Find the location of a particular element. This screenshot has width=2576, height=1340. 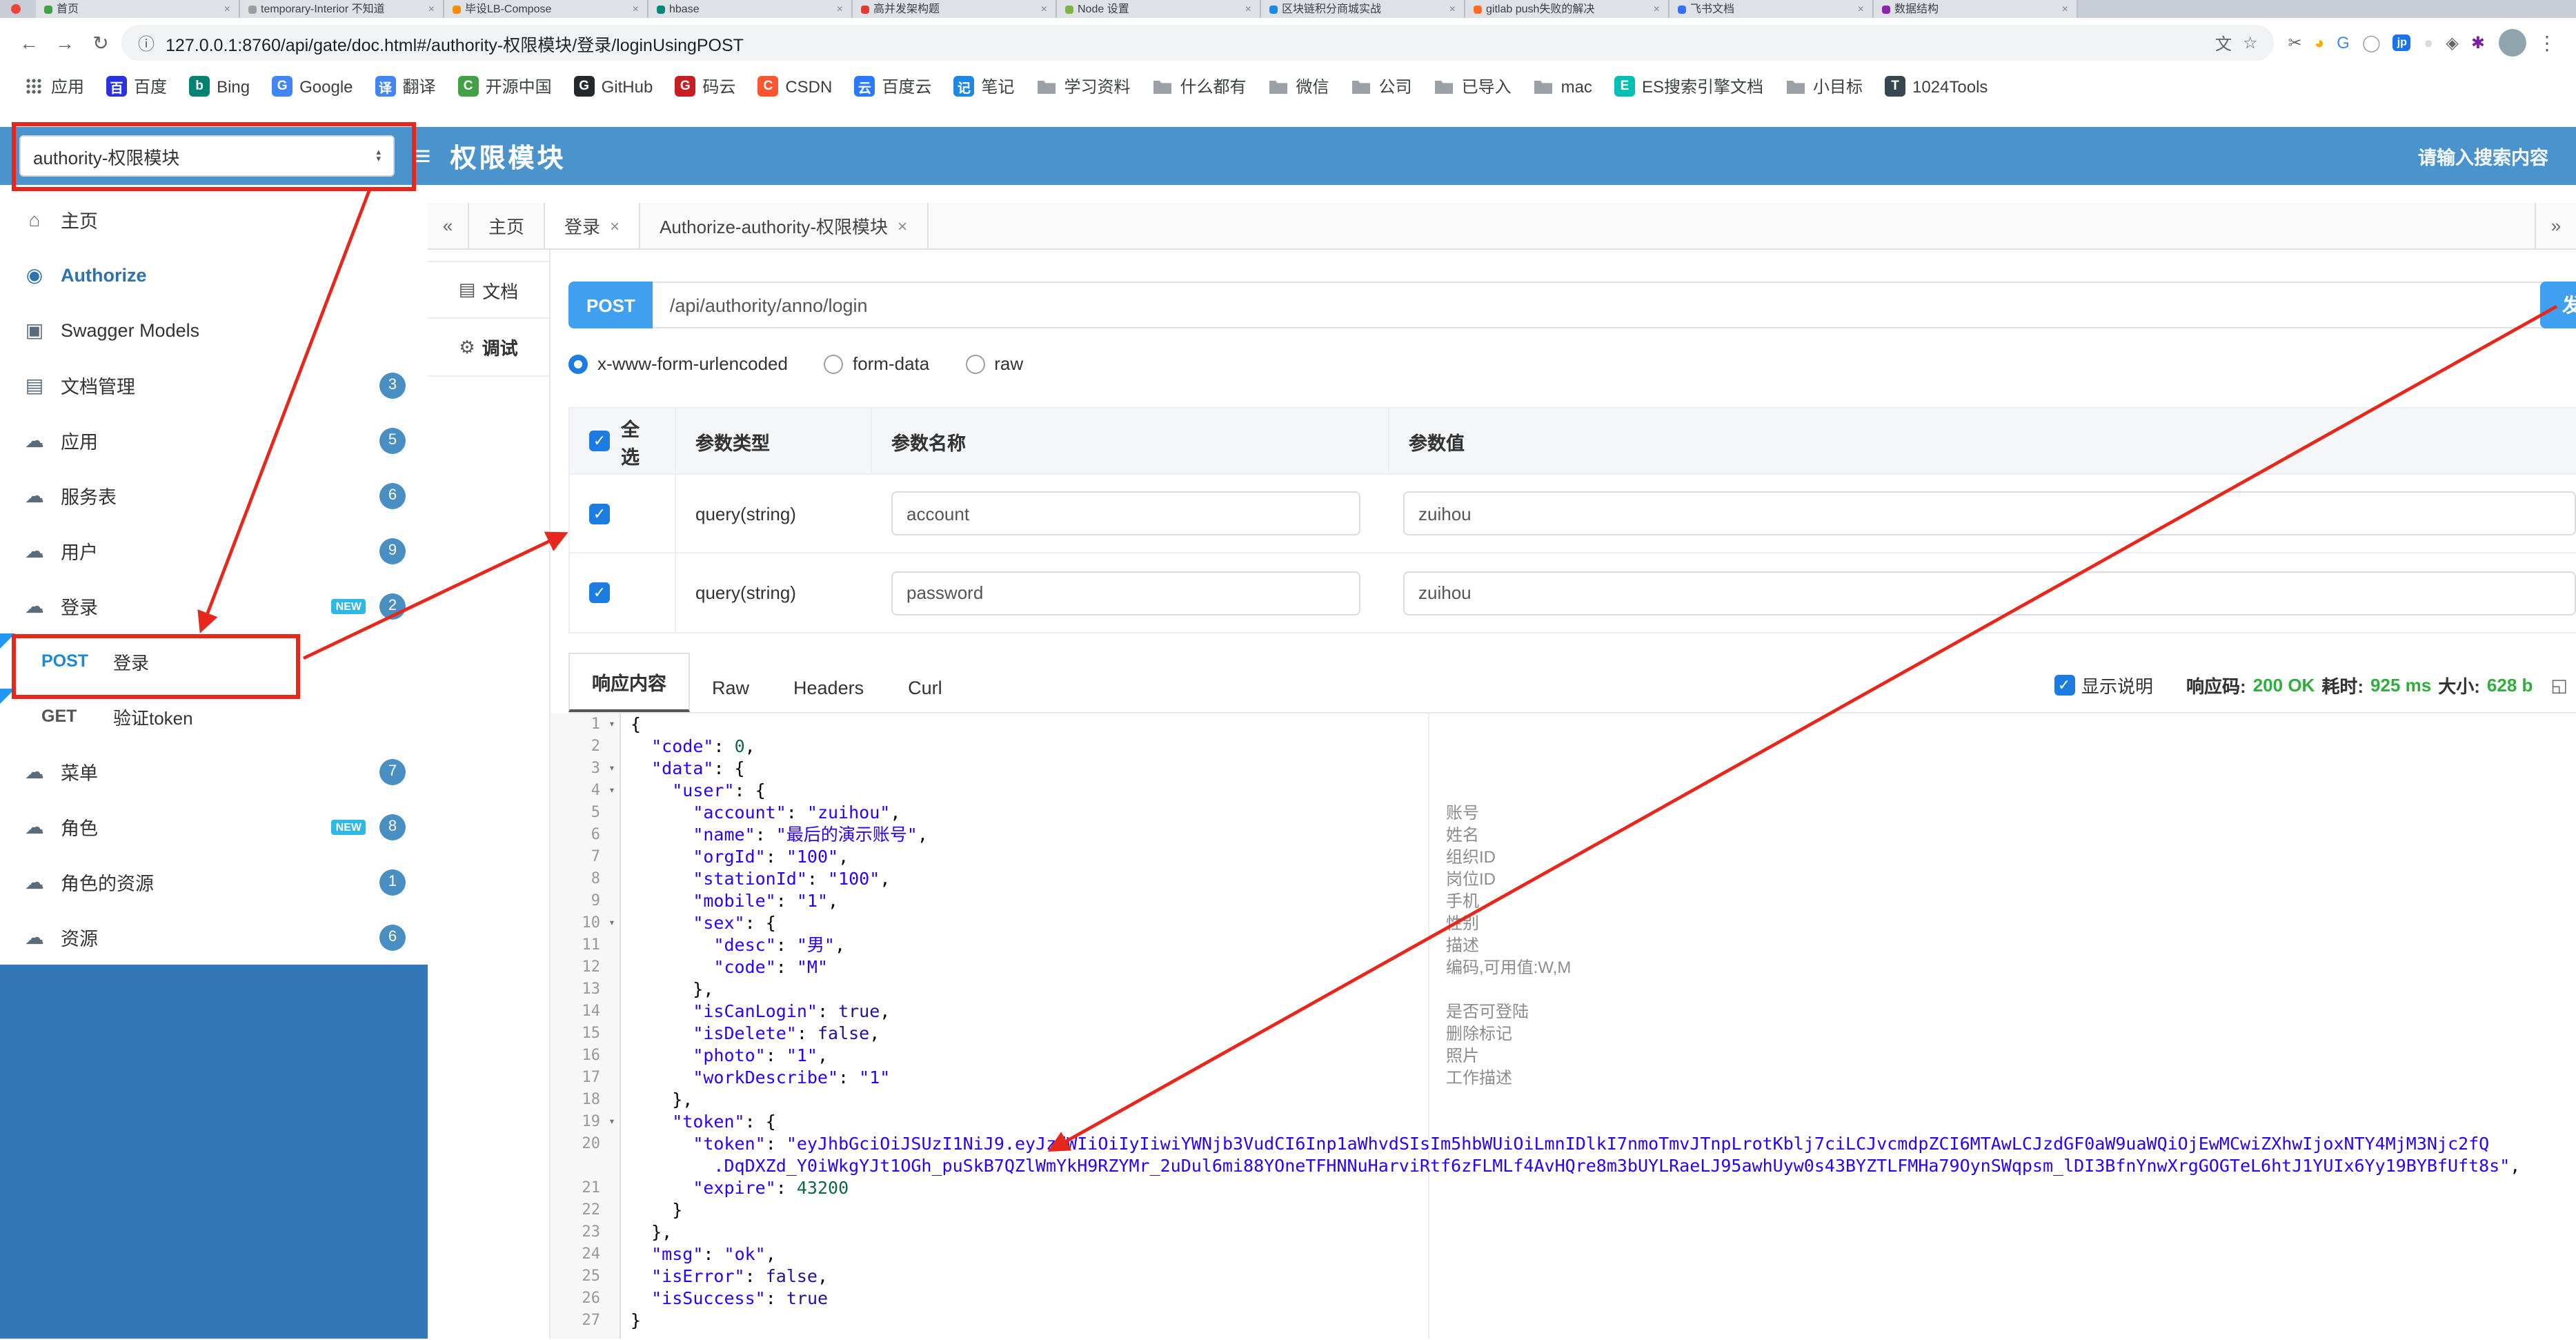

sidebar-item: ☁ 应用 5 is located at coordinates (214, 440).